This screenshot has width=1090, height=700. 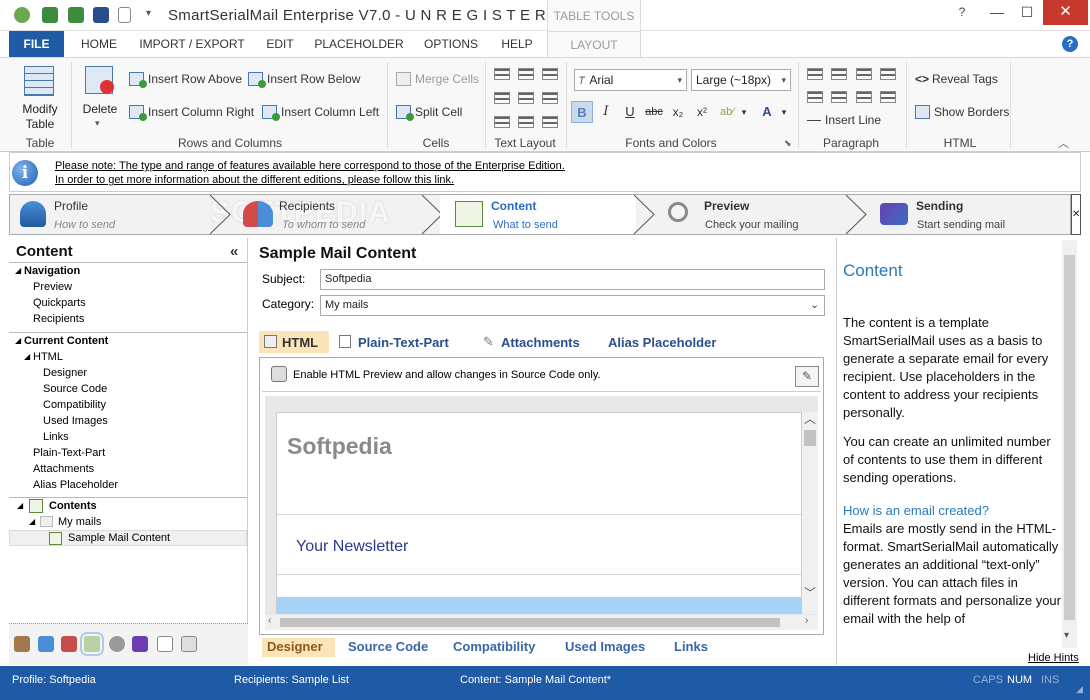 What do you see at coordinates (56, 437) in the screenshot?
I see `tree-item-links: Links` at bounding box center [56, 437].